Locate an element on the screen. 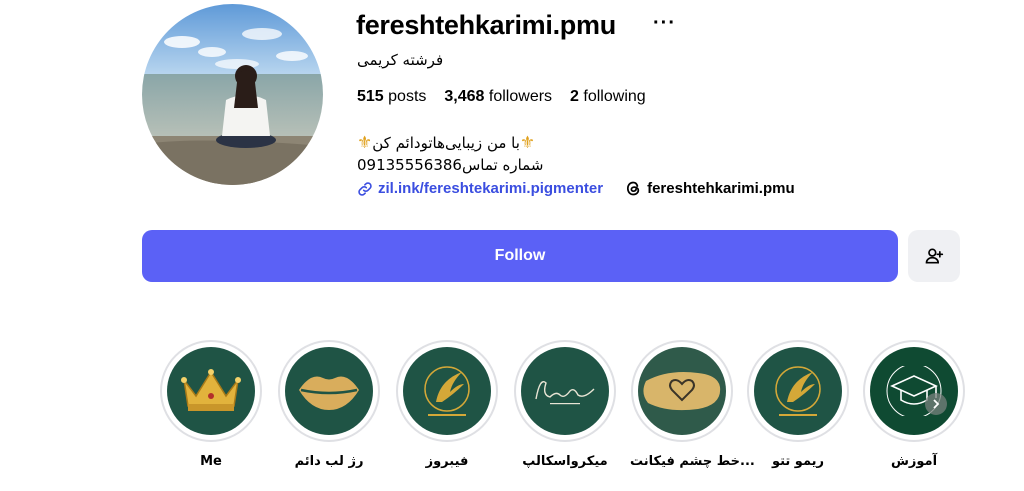 This screenshot has width=1024, height=491. following-label: following is located at coordinates (614, 96).